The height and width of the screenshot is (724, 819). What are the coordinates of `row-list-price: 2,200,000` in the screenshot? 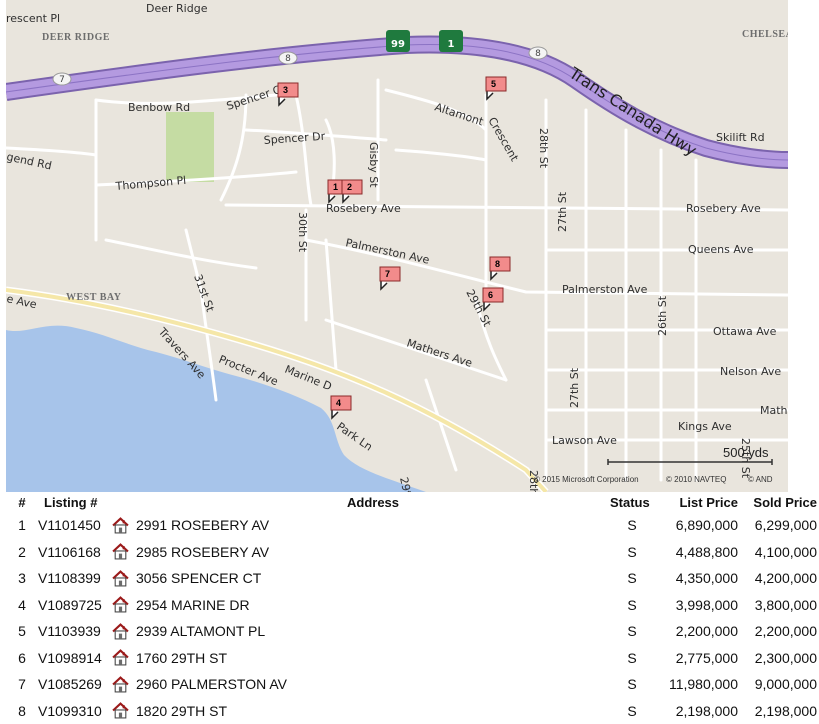 It's located at (706, 631).